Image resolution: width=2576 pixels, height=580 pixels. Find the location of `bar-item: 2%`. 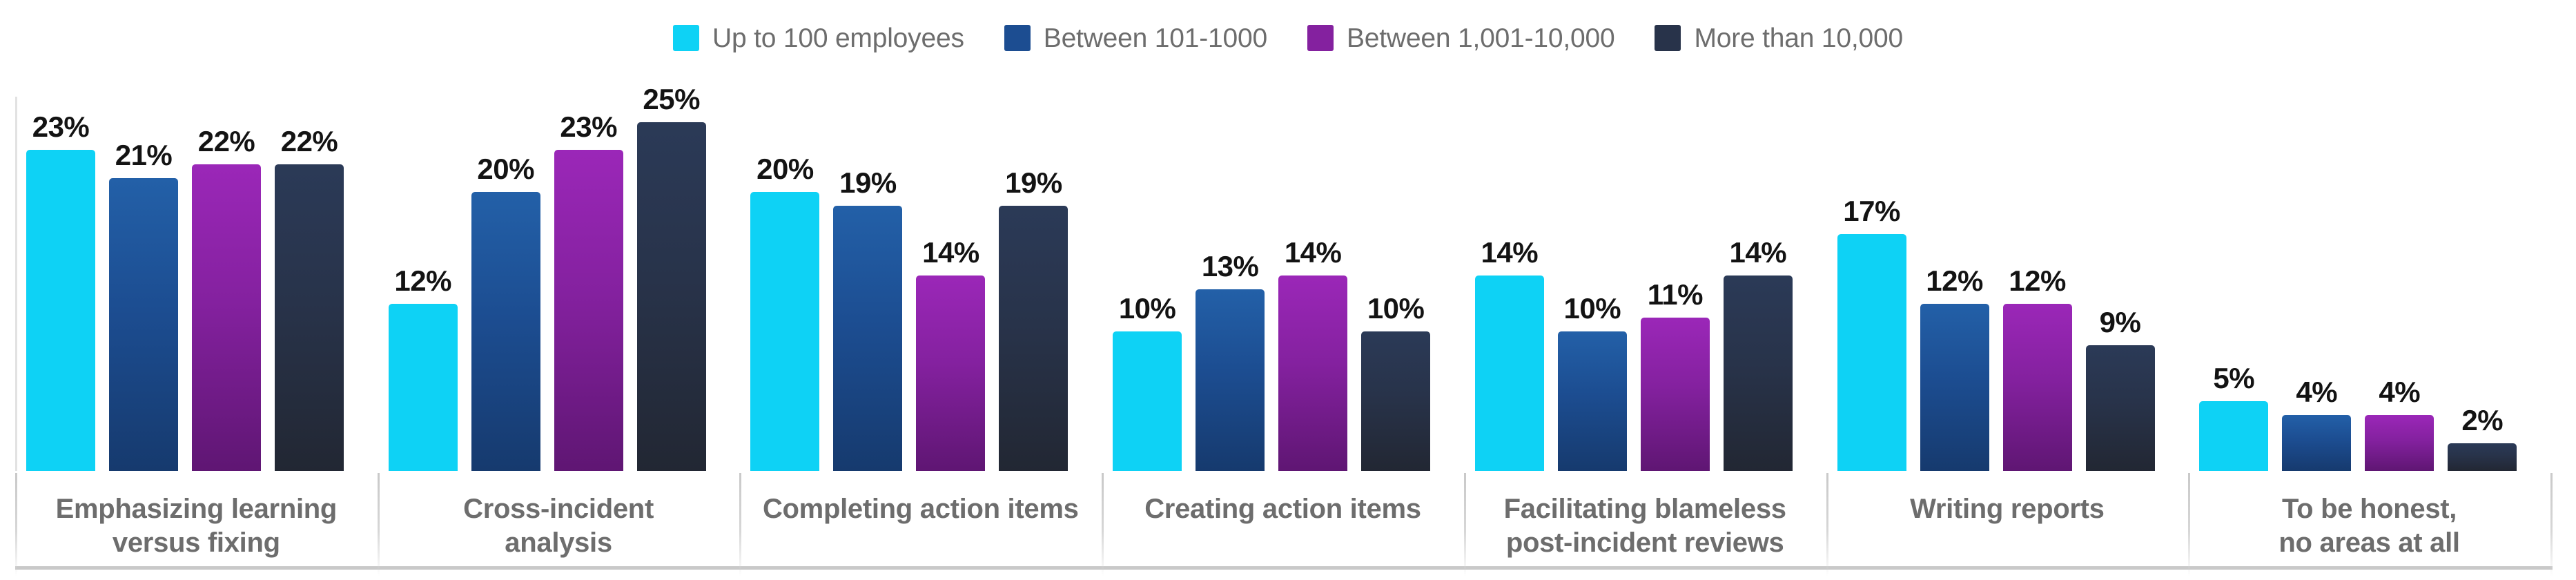

bar-item: 2% is located at coordinates (2482, 284).